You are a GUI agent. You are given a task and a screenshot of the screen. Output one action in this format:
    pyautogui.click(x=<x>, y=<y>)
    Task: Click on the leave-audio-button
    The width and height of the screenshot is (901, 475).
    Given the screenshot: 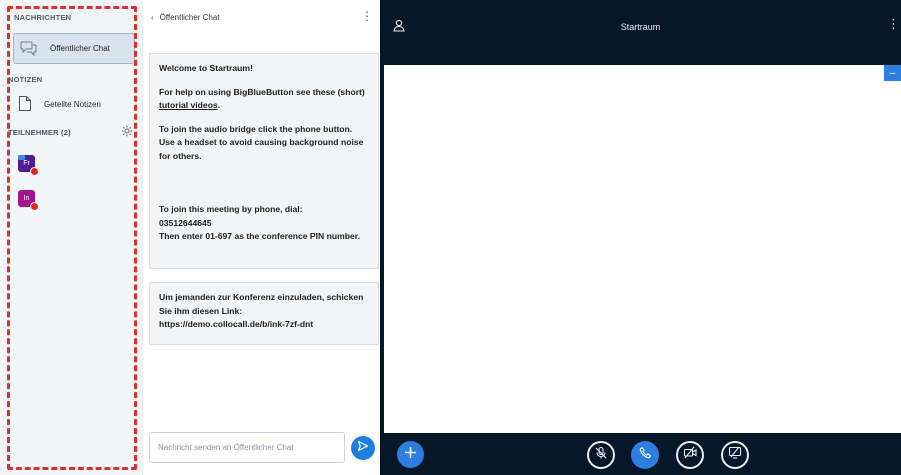 What is the action you would take?
    pyautogui.click(x=645, y=455)
    